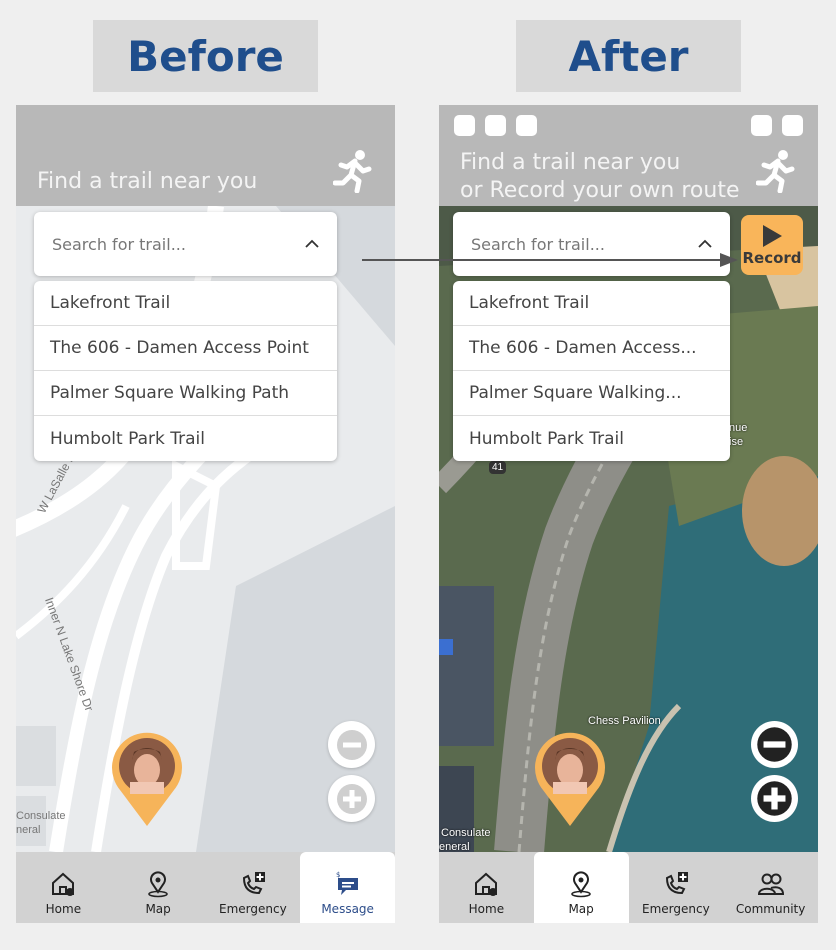  I want to click on place-label: ise, so click(736, 442).